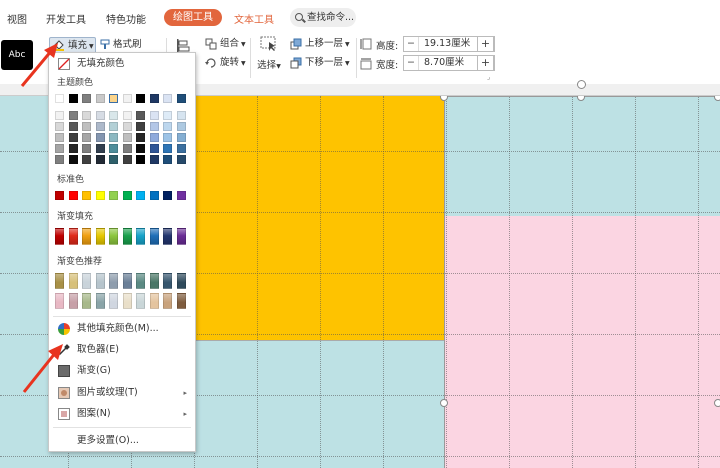 Image resolution: width=720 pixels, height=468 pixels. I want to click on rotate-handle-icon, so click(581, 84).